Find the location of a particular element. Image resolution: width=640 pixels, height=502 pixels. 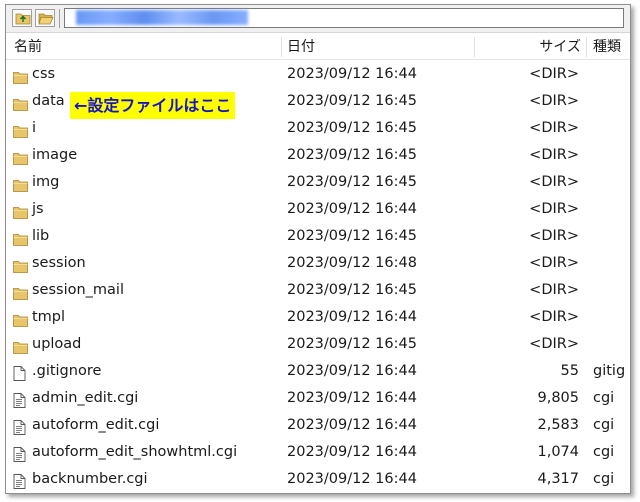

script-file-icon is located at coordinates (19, 482).